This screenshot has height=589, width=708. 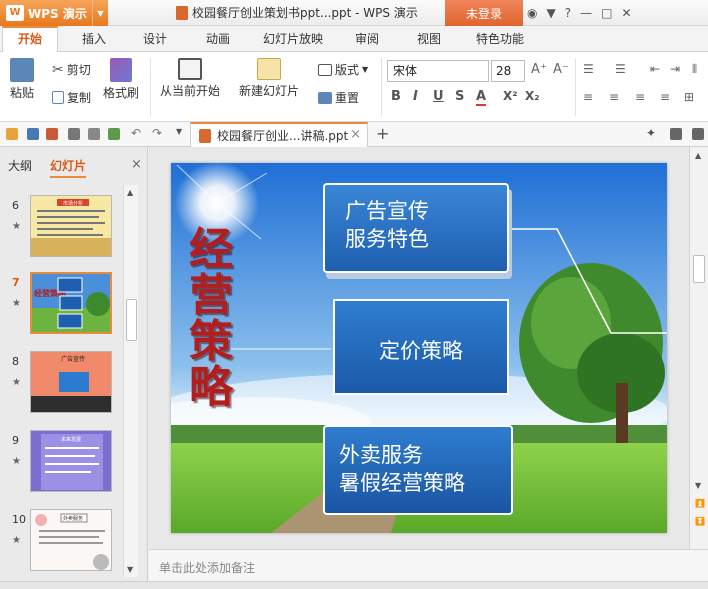 I want to click on skin-icon: ◉, so click(x=532, y=13).